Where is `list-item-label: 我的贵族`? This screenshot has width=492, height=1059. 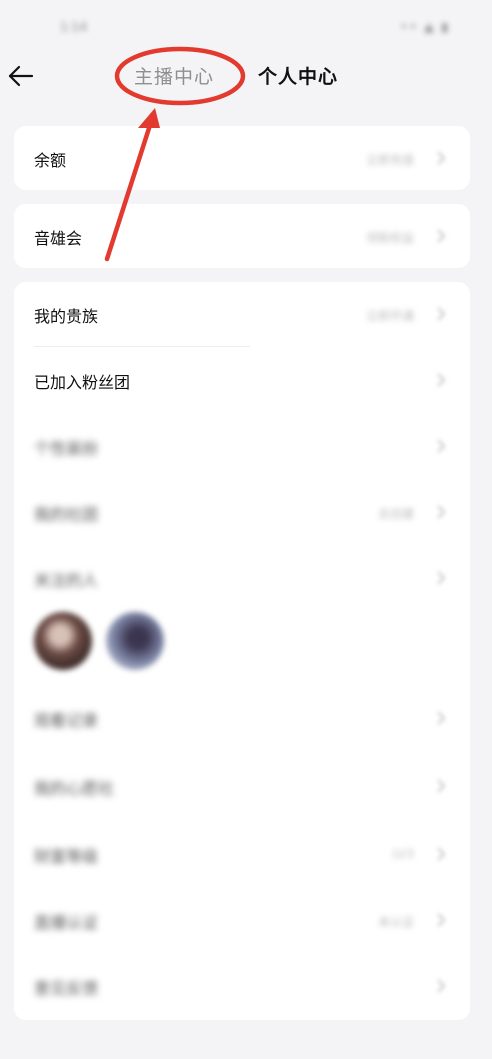 list-item-label: 我的贵族 is located at coordinates (66, 316).